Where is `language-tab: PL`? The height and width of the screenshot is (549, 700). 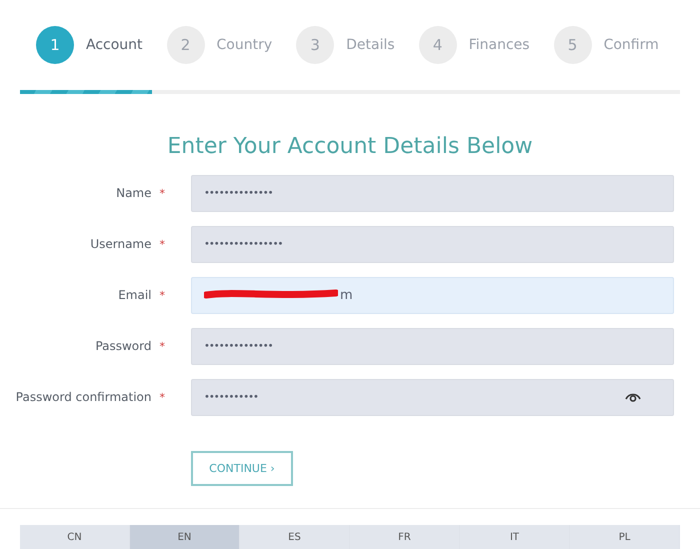
language-tab: PL is located at coordinates (625, 537).